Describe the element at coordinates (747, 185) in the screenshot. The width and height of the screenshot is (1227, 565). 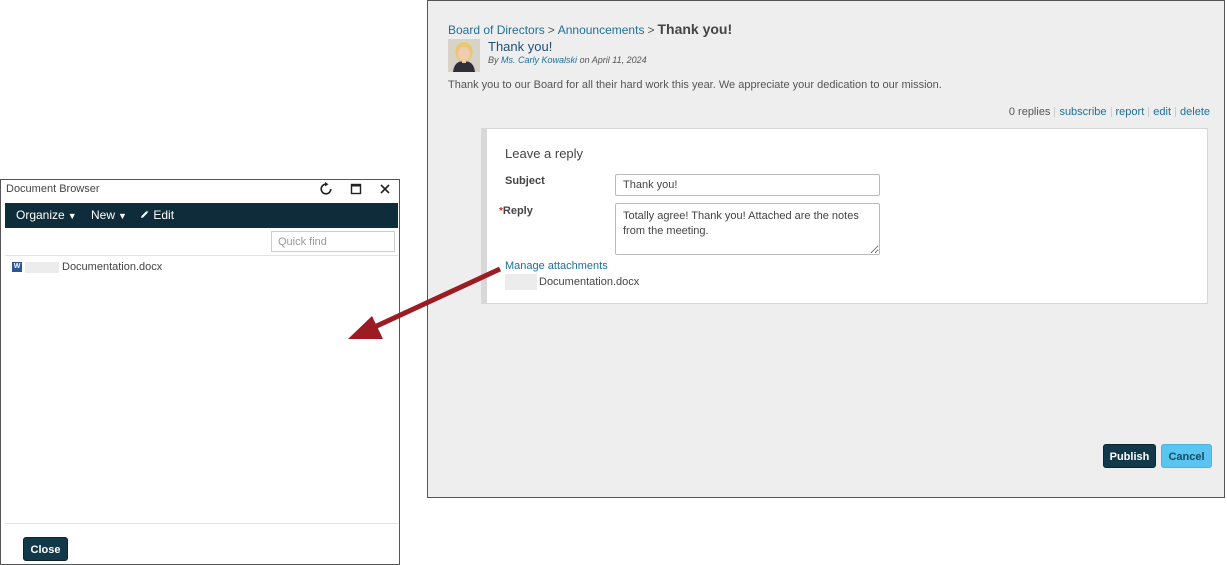
I see `subject-input` at that location.